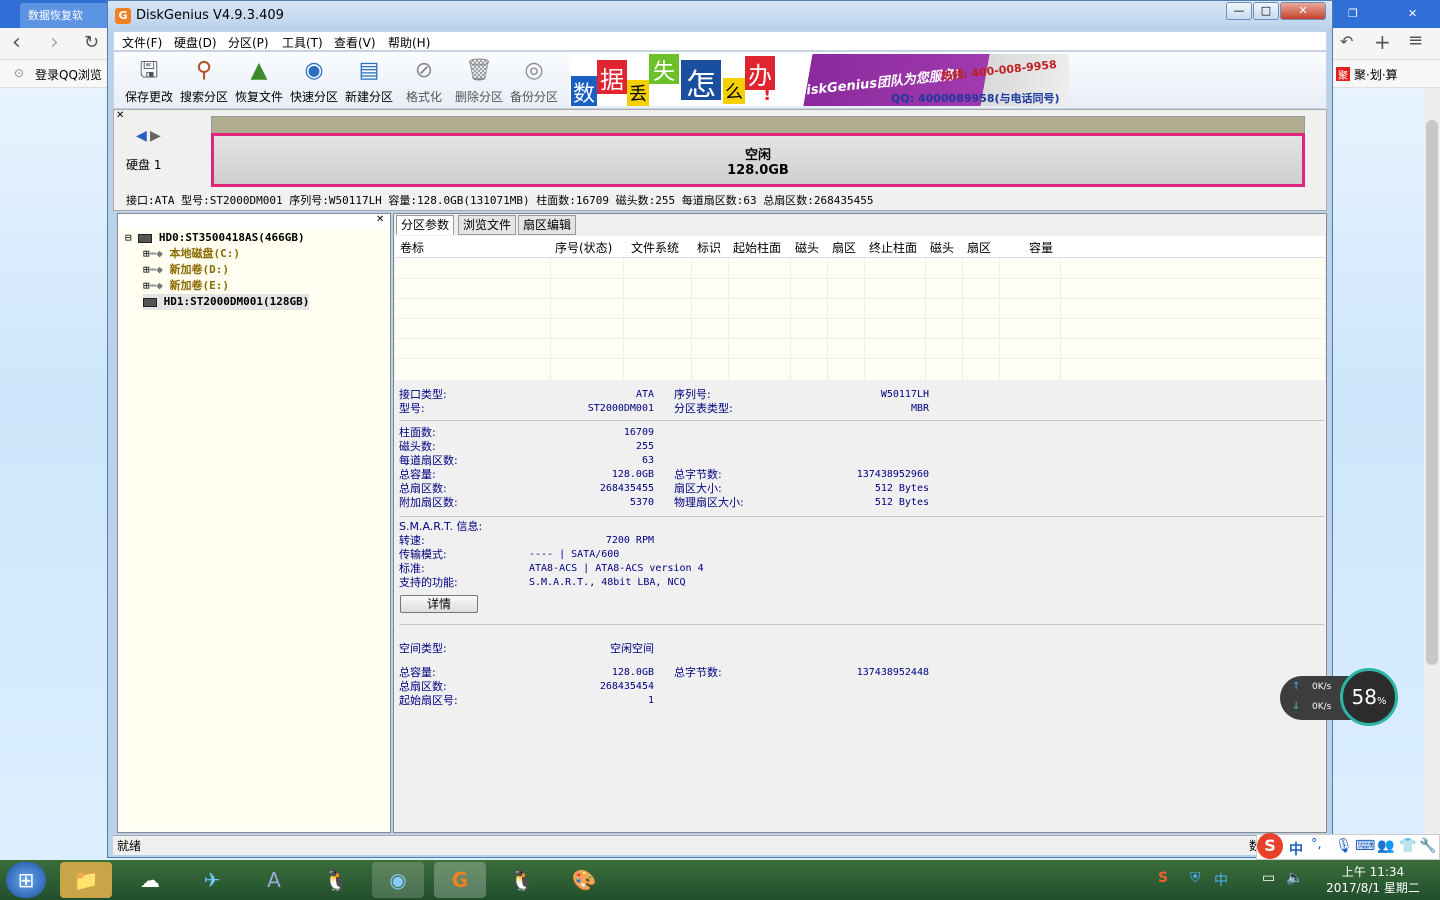 This screenshot has width=1440, height=900. Describe the element at coordinates (1270, 846) in the screenshot. I see `sogou-icon: S` at that location.